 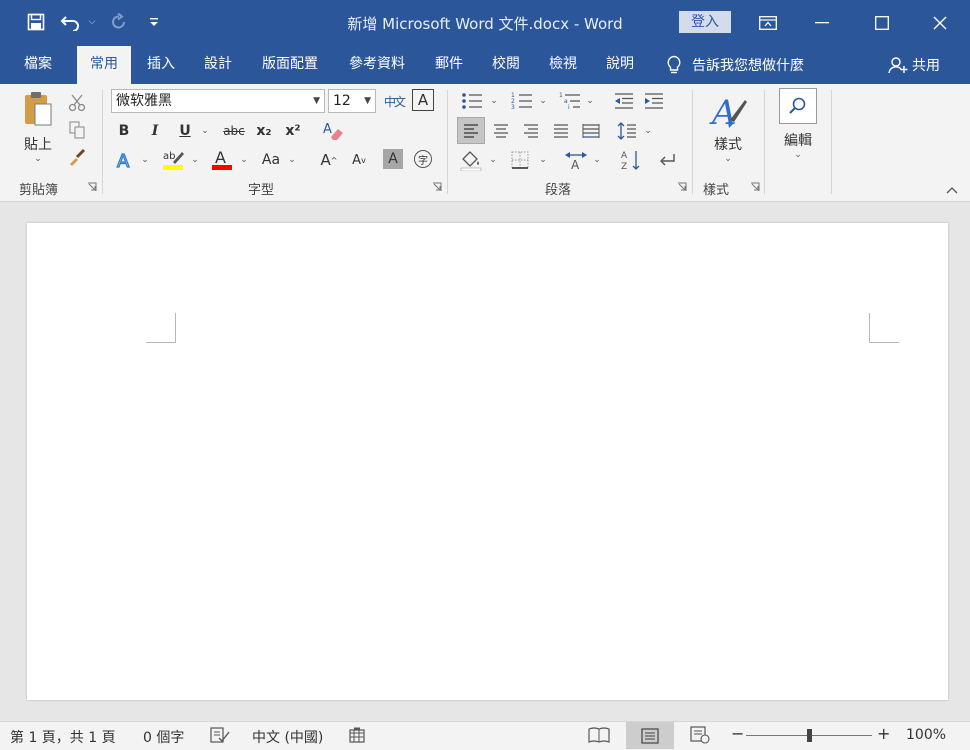 What do you see at coordinates (809, 735) in the screenshot?
I see `zoom-slider-thumb` at bounding box center [809, 735].